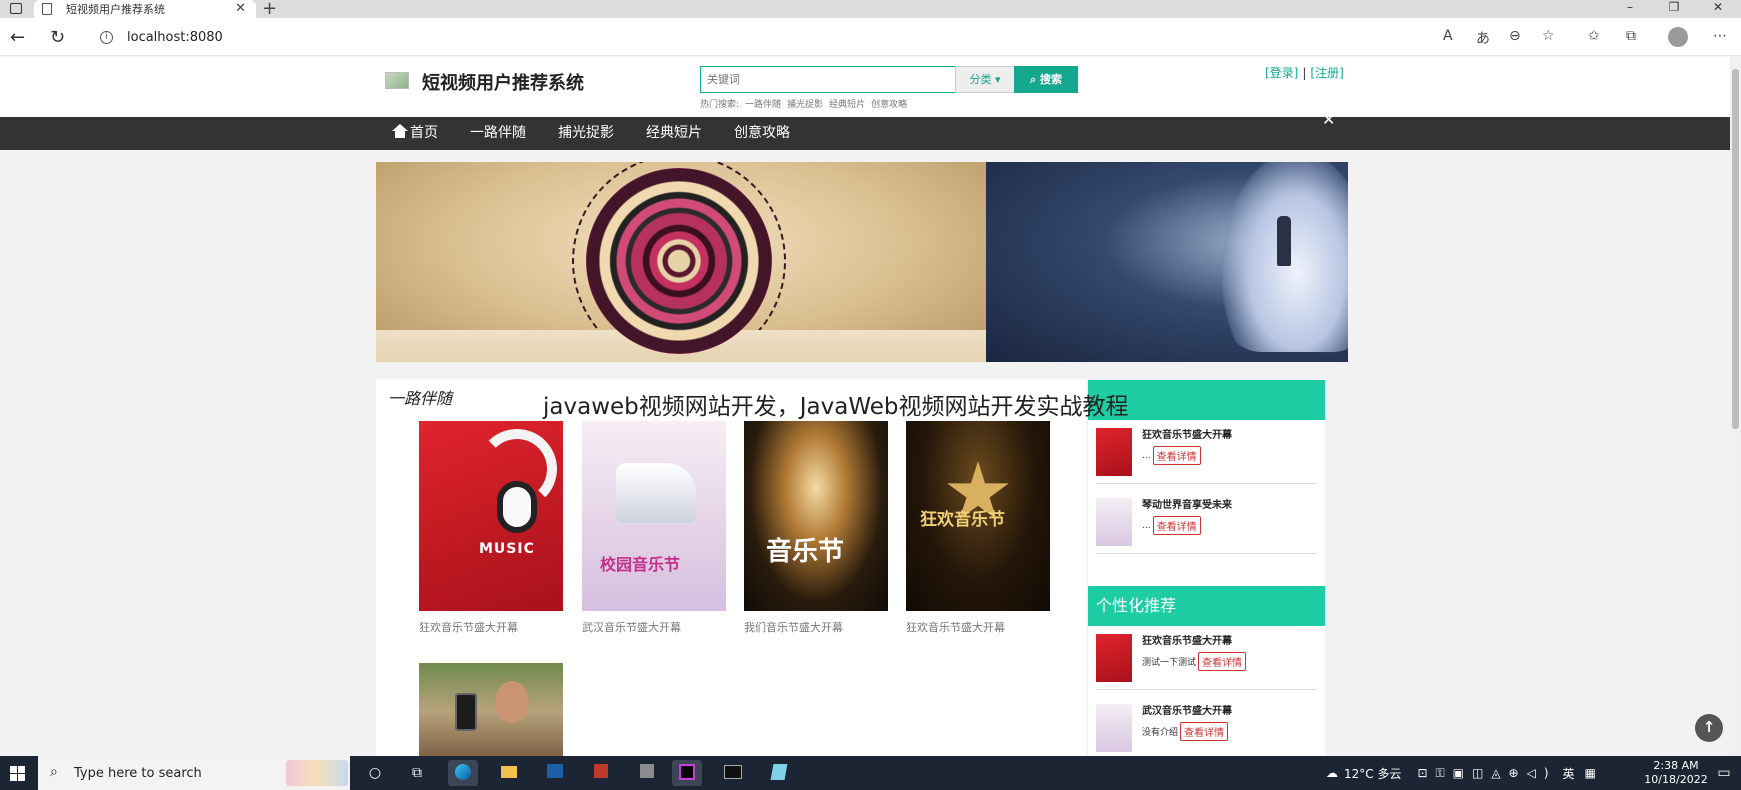 The height and width of the screenshot is (790, 1741). Describe the element at coordinates (816, 516) in the screenshot. I see `video-poster: 音乐节` at that location.